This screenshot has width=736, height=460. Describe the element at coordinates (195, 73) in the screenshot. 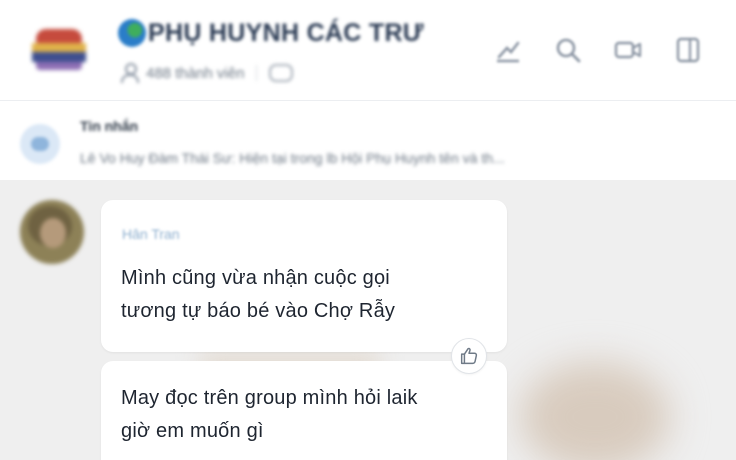

I see `member-count: 488 thành viên` at that location.